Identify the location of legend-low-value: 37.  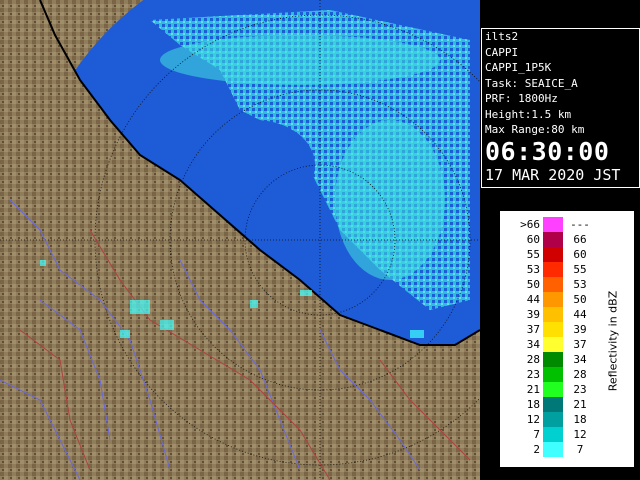
(533, 329).